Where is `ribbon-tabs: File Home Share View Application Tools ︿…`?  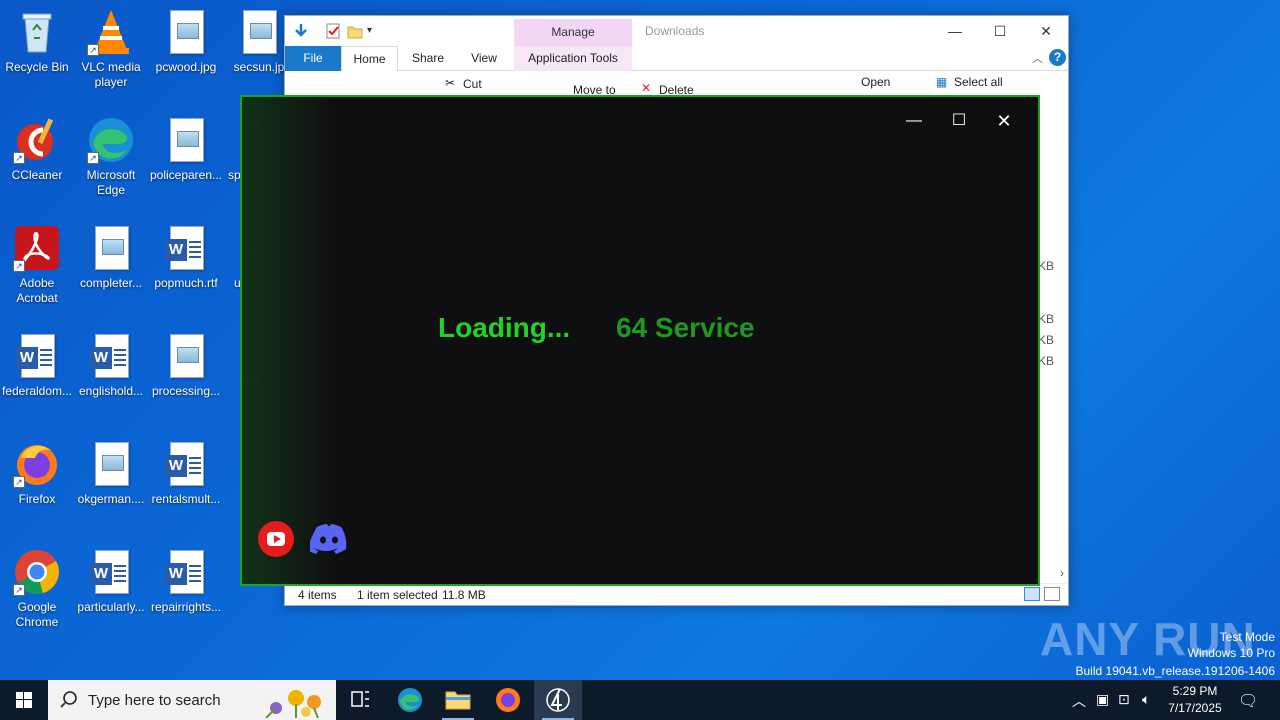 ribbon-tabs: File Home Share View Application Tools ︿… is located at coordinates (676, 59).